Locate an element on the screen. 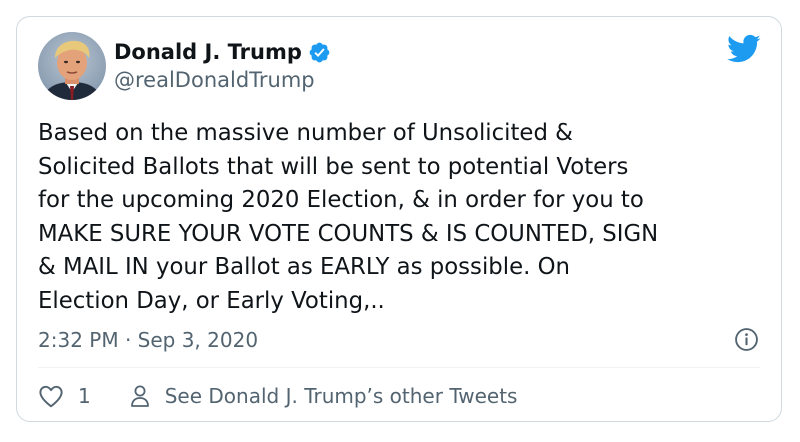 This screenshot has width=800, height=442. avatar-image is located at coordinates (72, 66).